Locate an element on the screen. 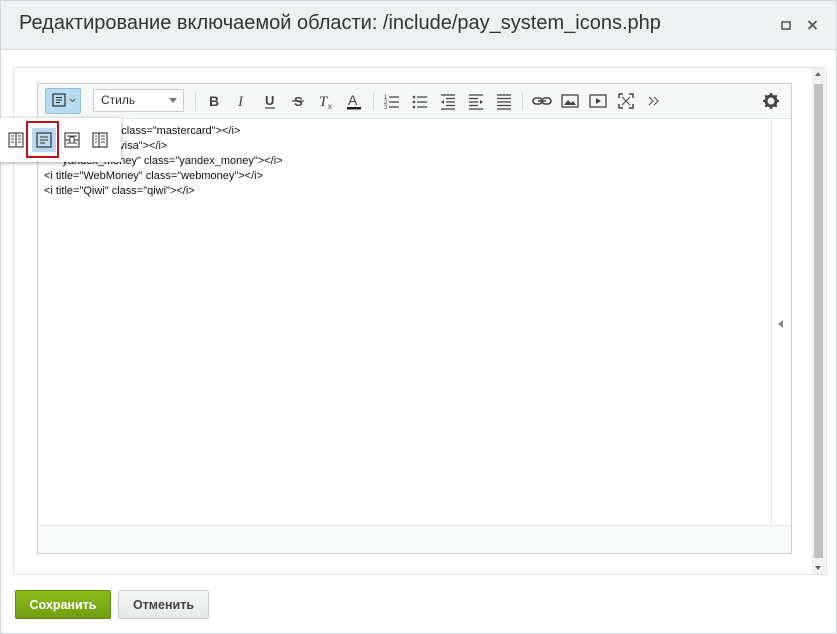 The height and width of the screenshot is (634, 837). editor-statusbar is located at coordinates (414, 539).